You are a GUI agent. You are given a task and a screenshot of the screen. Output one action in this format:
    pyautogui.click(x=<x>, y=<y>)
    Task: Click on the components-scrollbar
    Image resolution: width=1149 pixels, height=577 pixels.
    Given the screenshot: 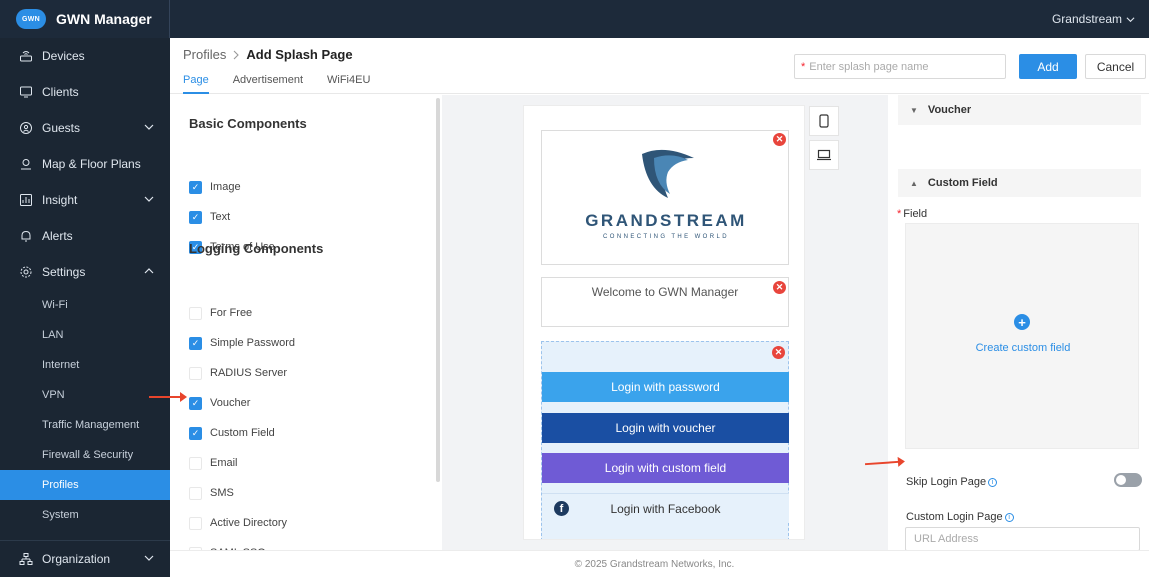 What is the action you would take?
    pyautogui.click(x=438, y=290)
    